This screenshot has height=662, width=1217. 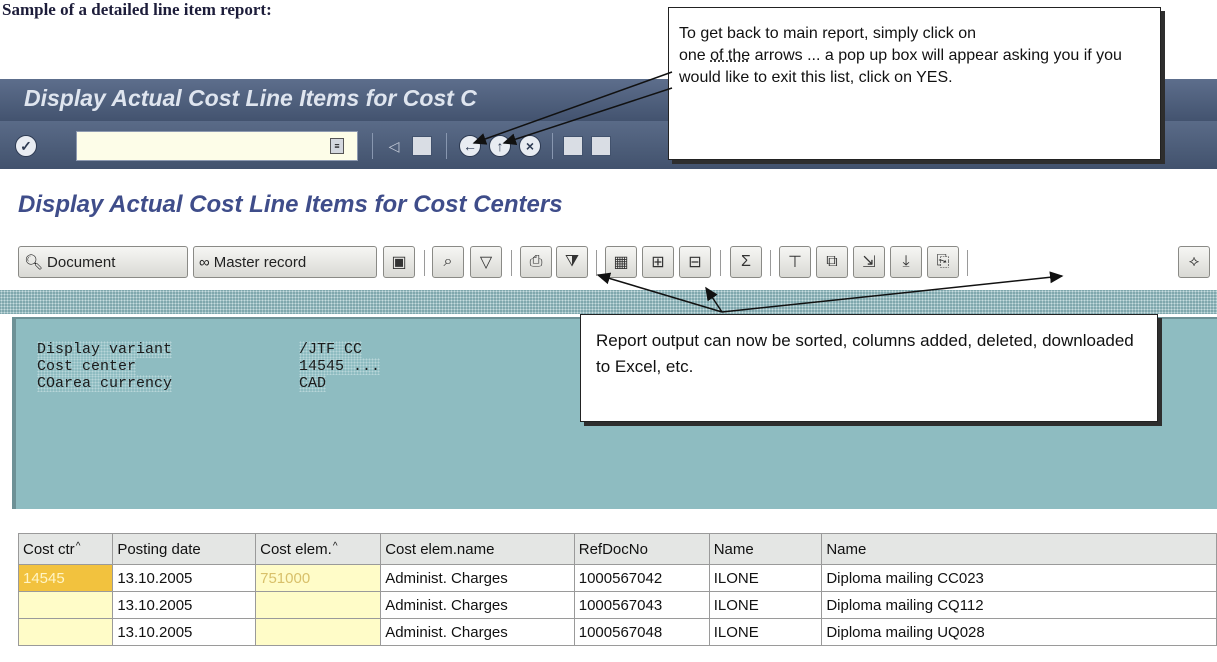 What do you see at coordinates (943, 262) in the screenshot?
I see `local-file-icon: ⎘` at bounding box center [943, 262].